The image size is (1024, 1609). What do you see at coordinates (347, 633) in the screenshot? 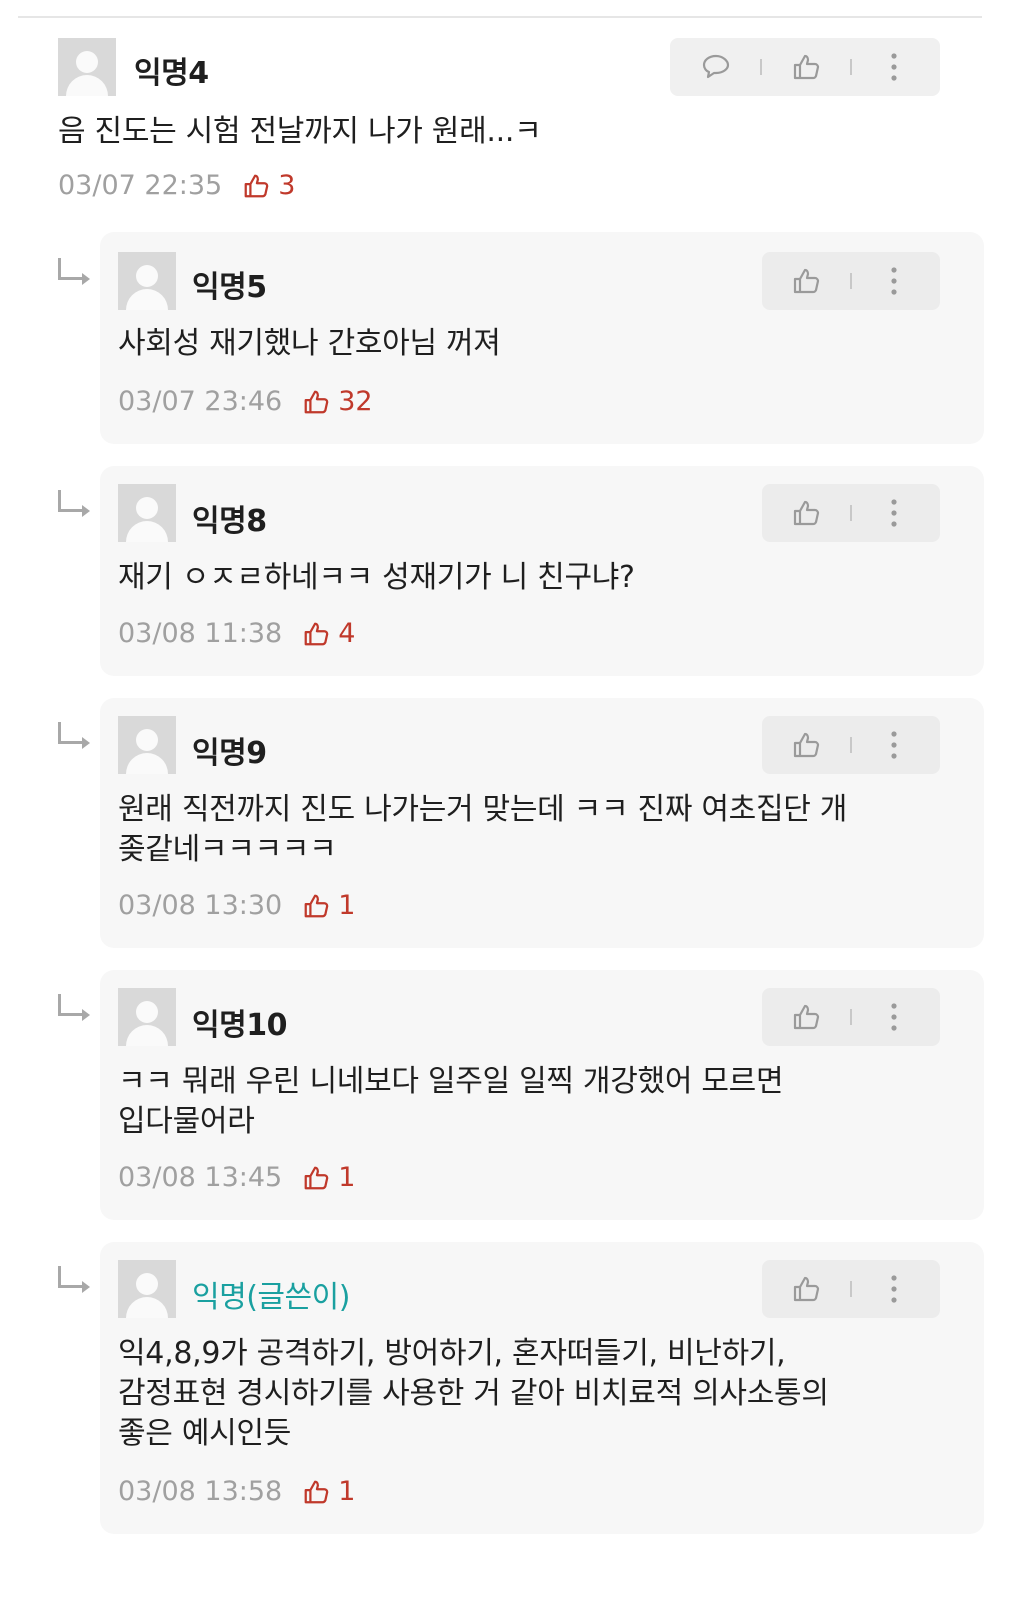
I see `like-count-value: 4` at bounding box center [347, 633].